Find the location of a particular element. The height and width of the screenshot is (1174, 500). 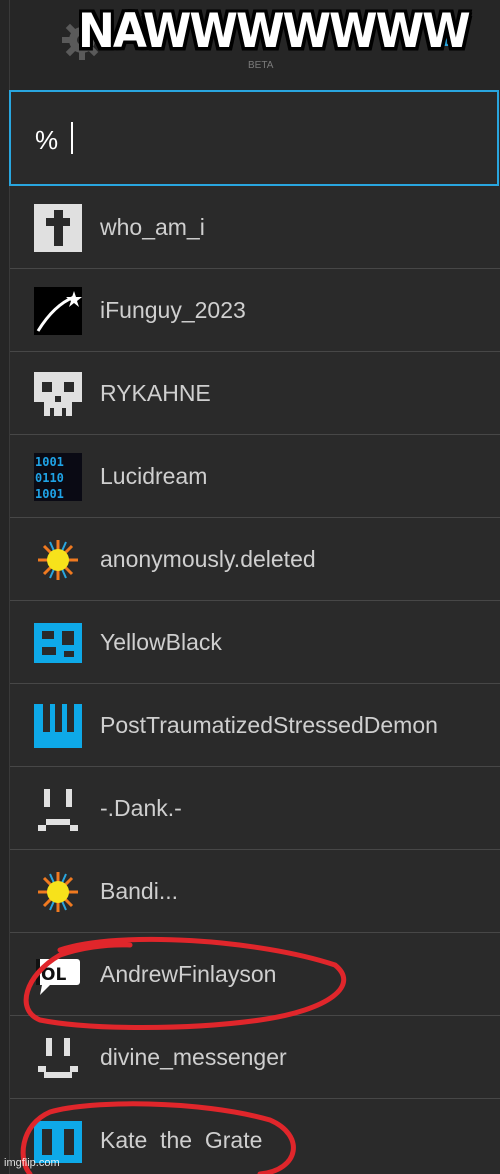

user-row-kate-the-grate: Kate the Grate is located at coordinates (255, 1136).